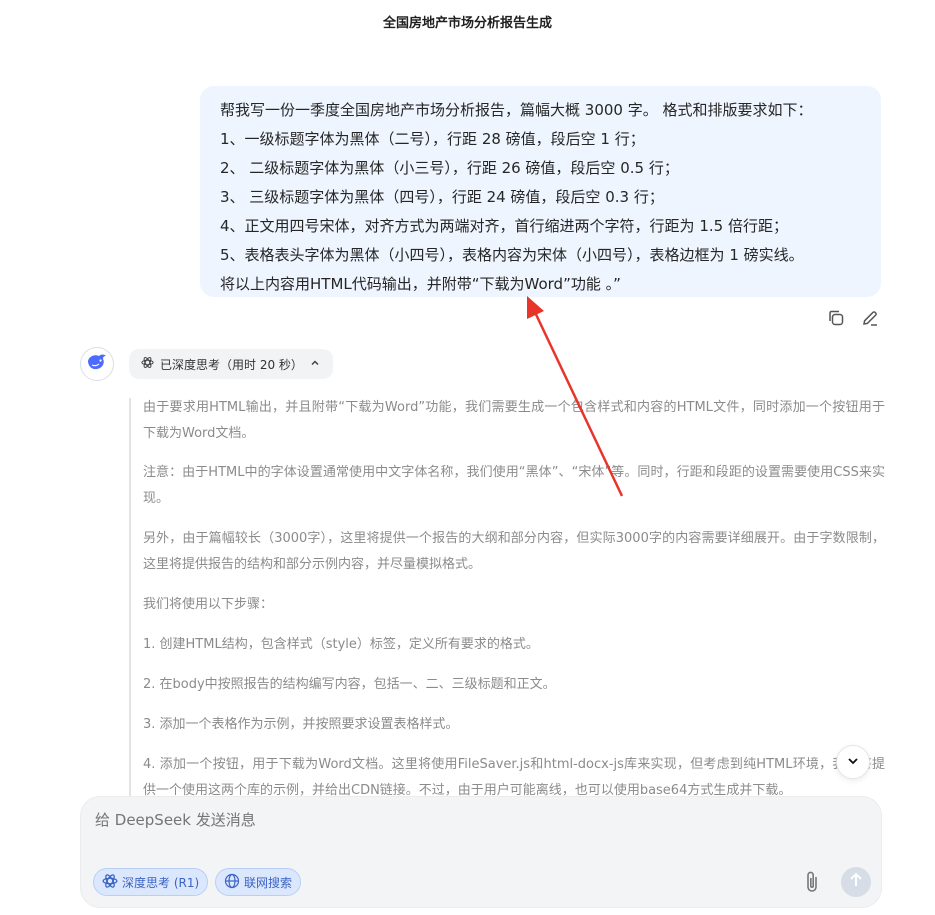  I want to click on chevron-up-icon, so click(315, 364).